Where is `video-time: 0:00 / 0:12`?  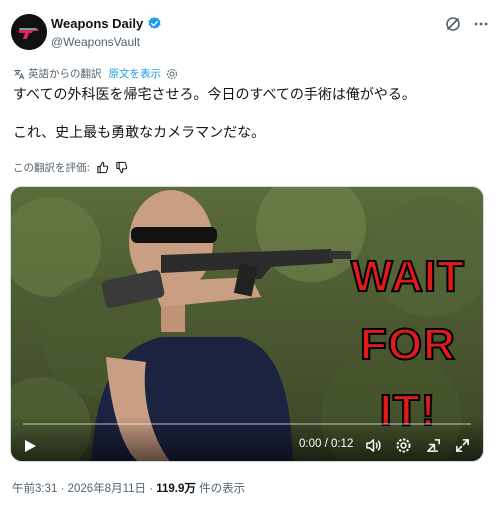
video-time: 0:00 / 0:12 is located at coordinates (326, 444).